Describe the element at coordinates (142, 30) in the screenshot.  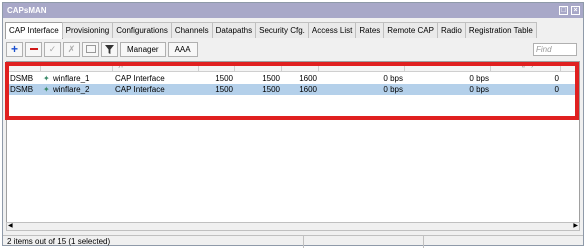
I see `tab-configurations: Configurations` at that location.